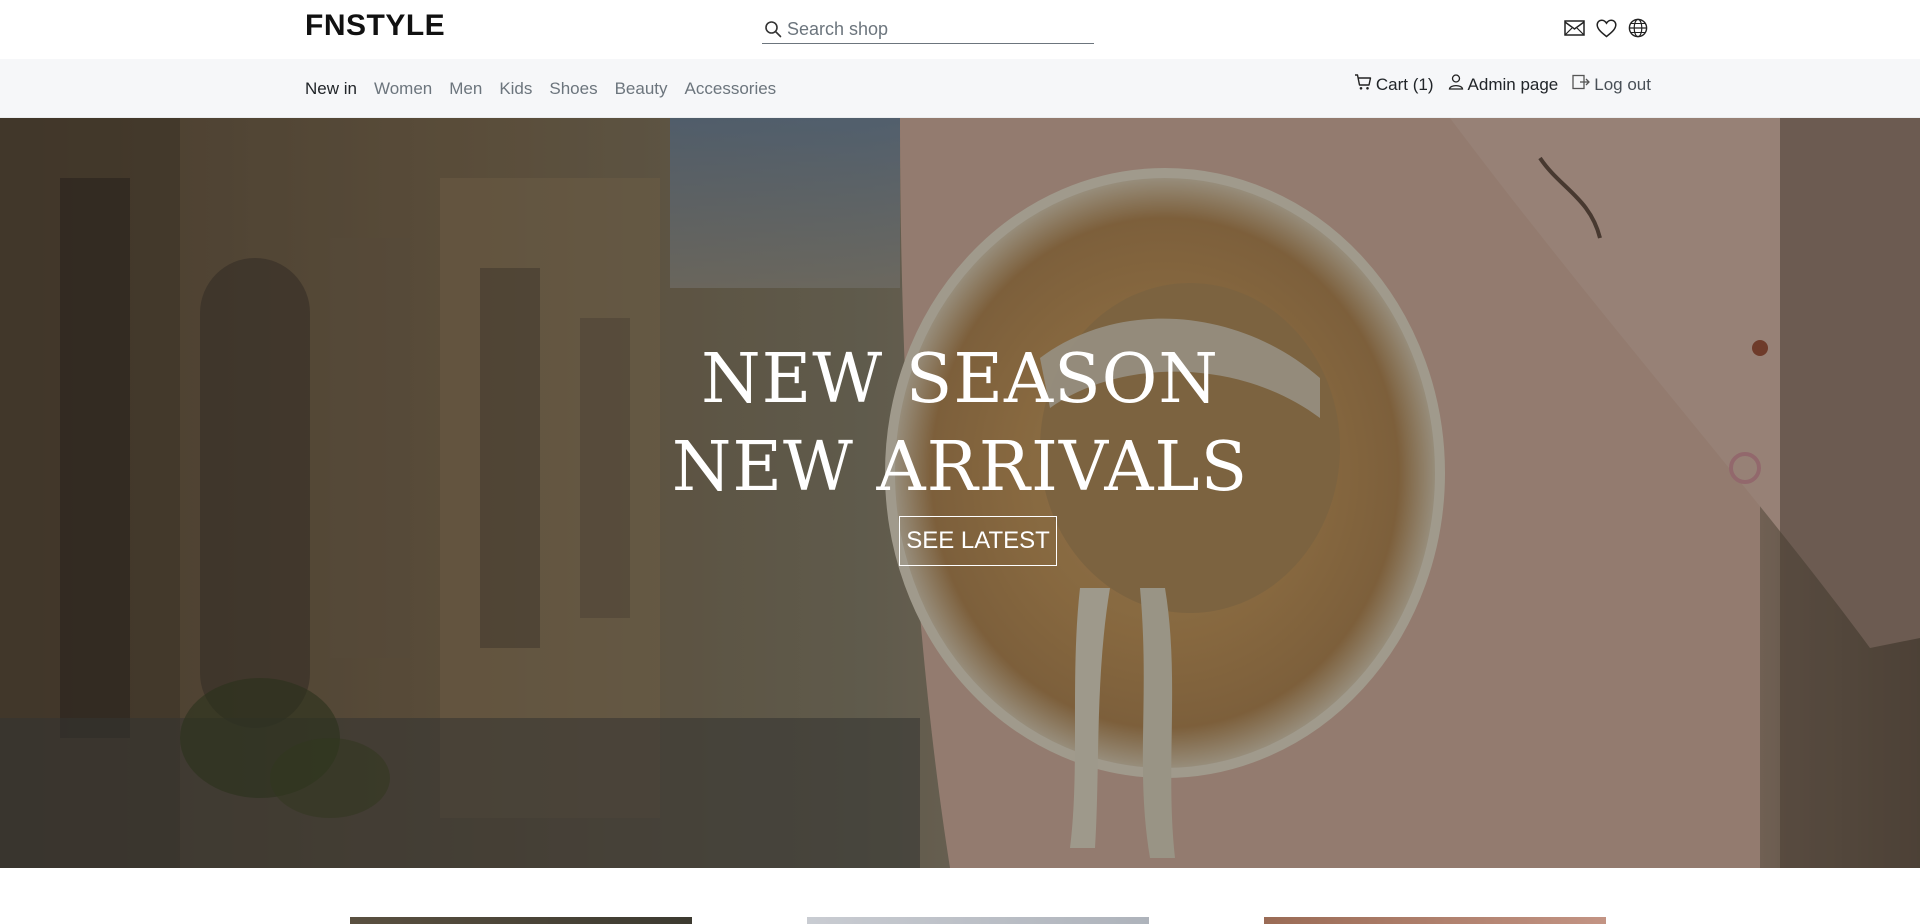  I want to click on cart-link: Cart (1), so click(1394, 84).